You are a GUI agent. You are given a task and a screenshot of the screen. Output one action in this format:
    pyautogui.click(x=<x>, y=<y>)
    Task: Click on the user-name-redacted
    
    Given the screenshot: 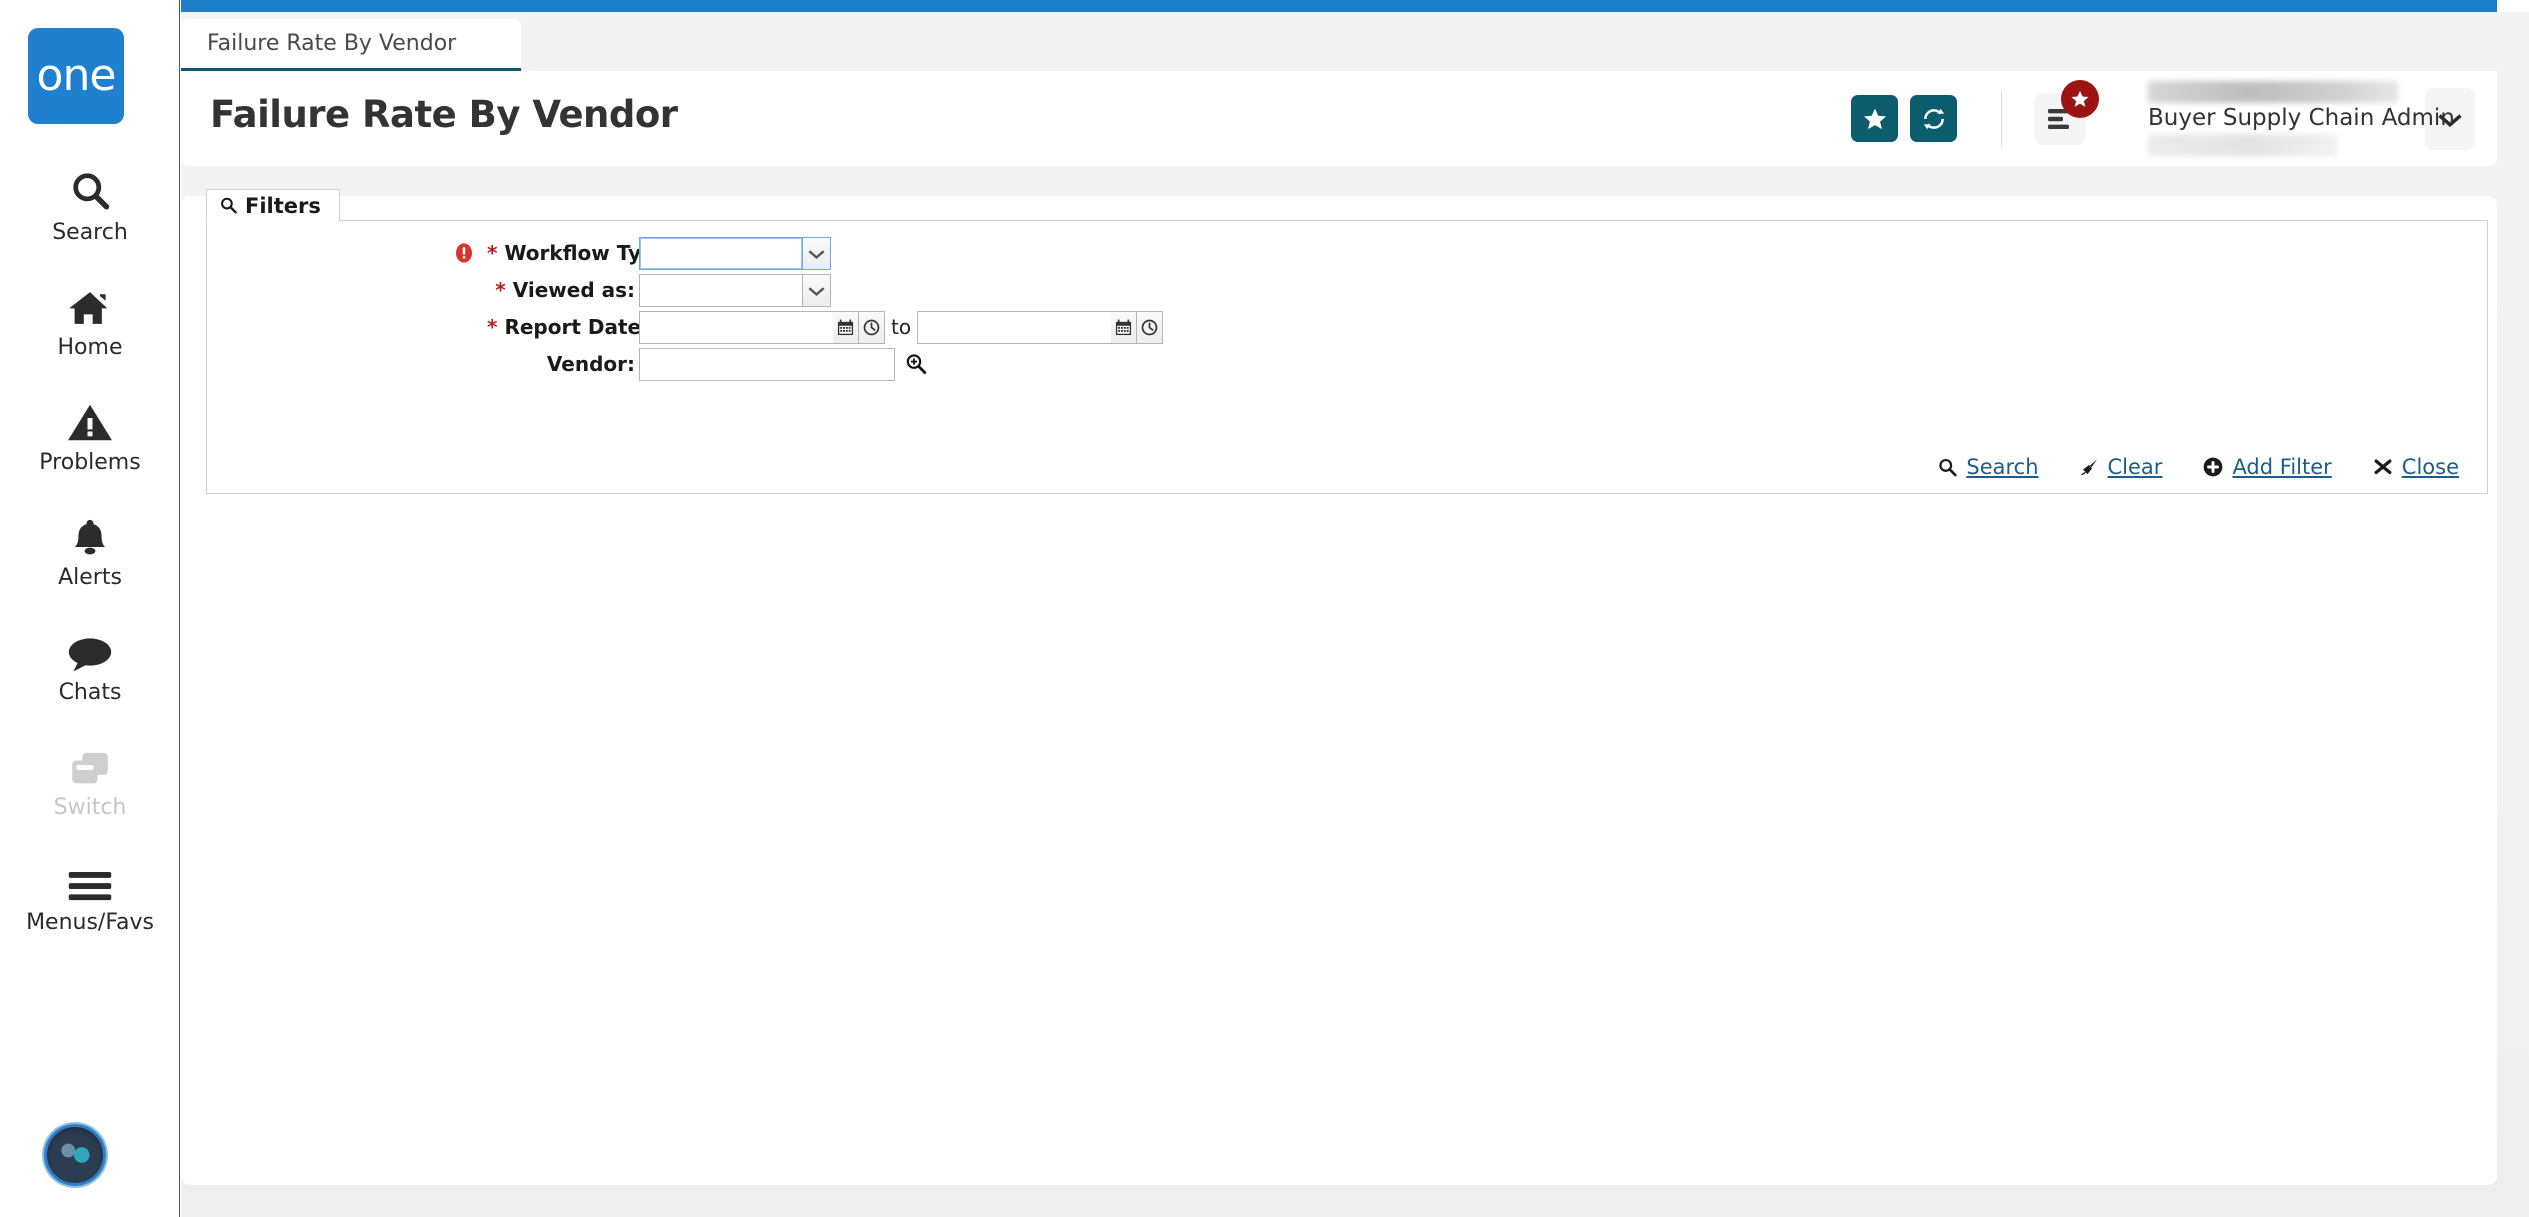 What is the action you would take?
    pyautogui.click(x=2273, y=91)
    